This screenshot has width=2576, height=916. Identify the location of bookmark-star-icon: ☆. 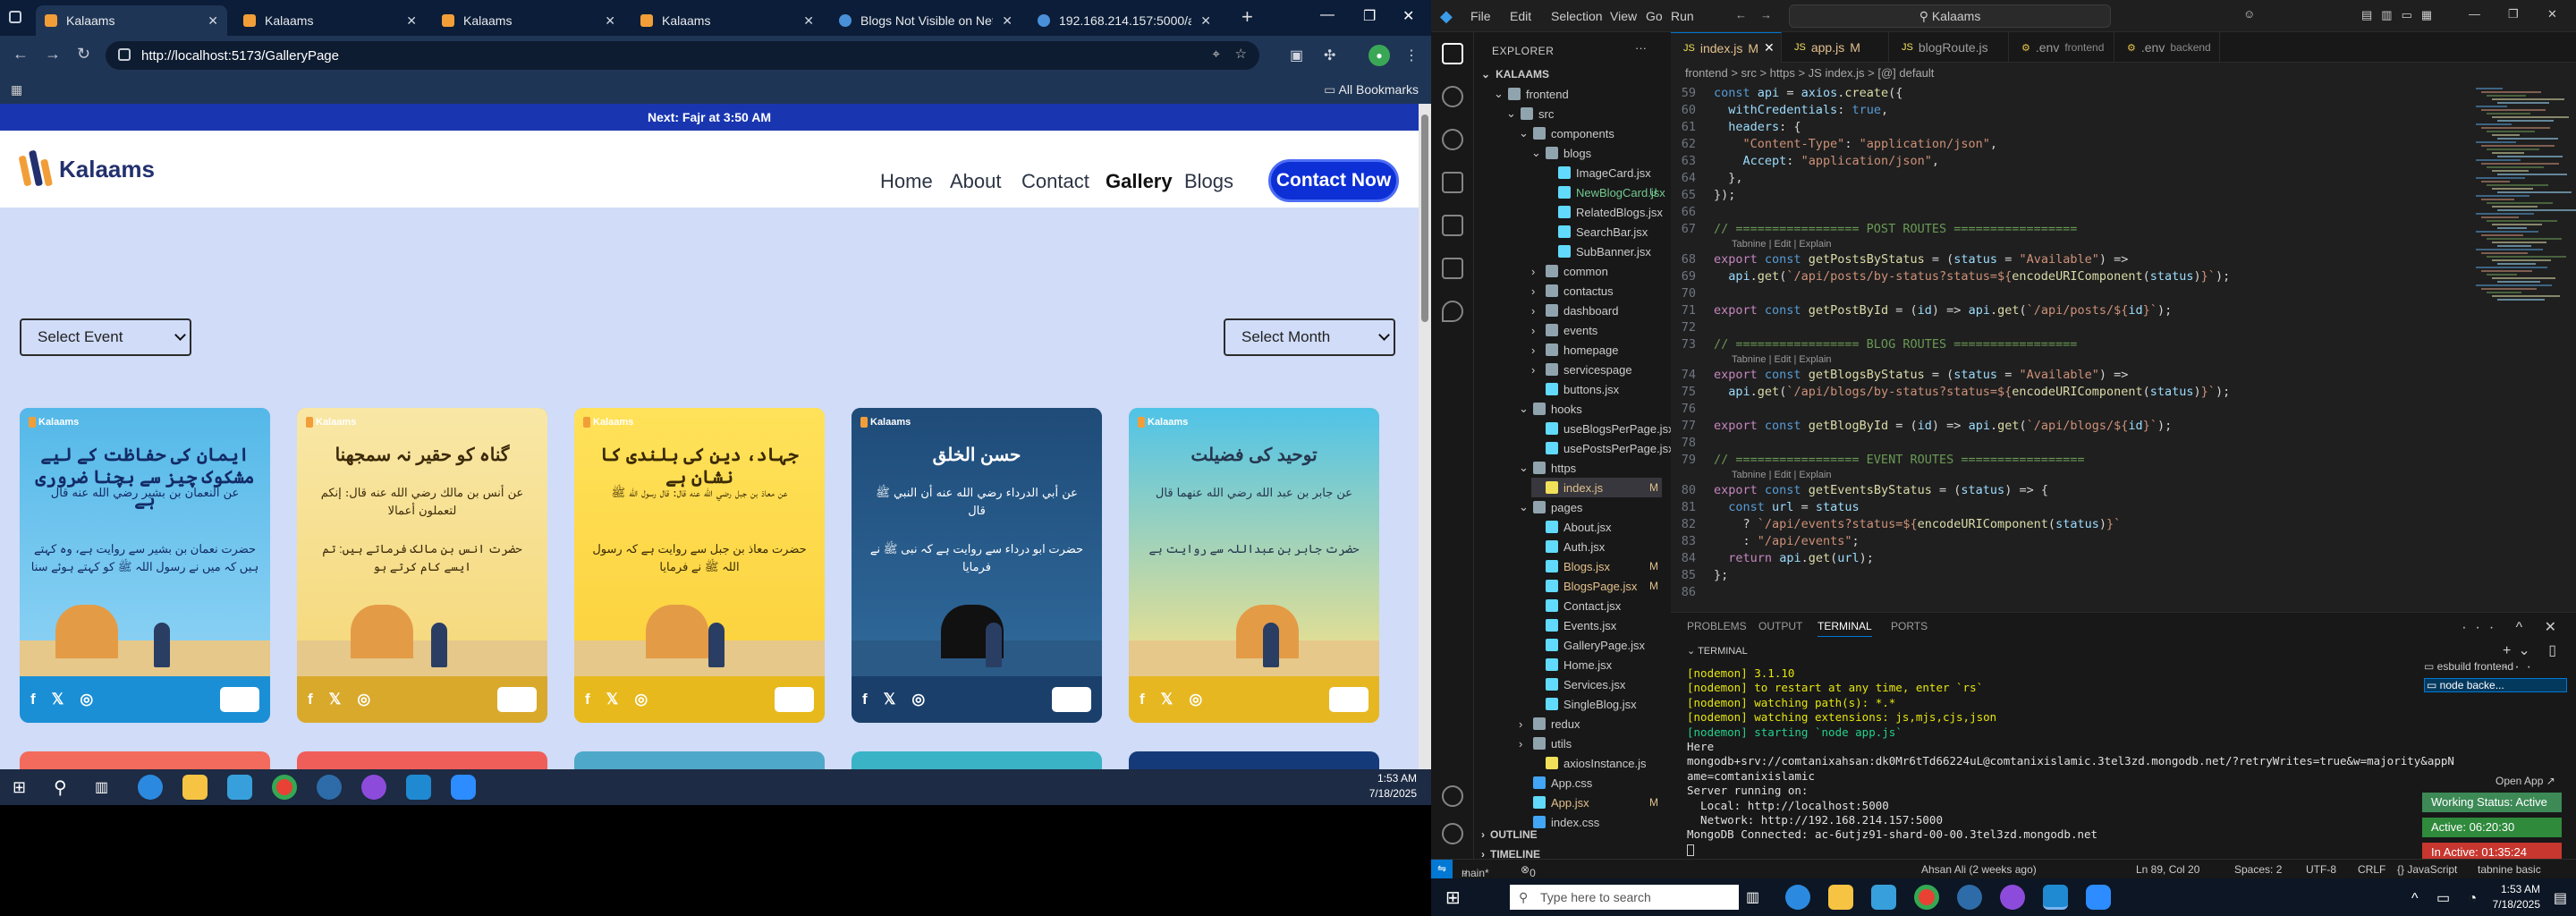
(1241, 54).